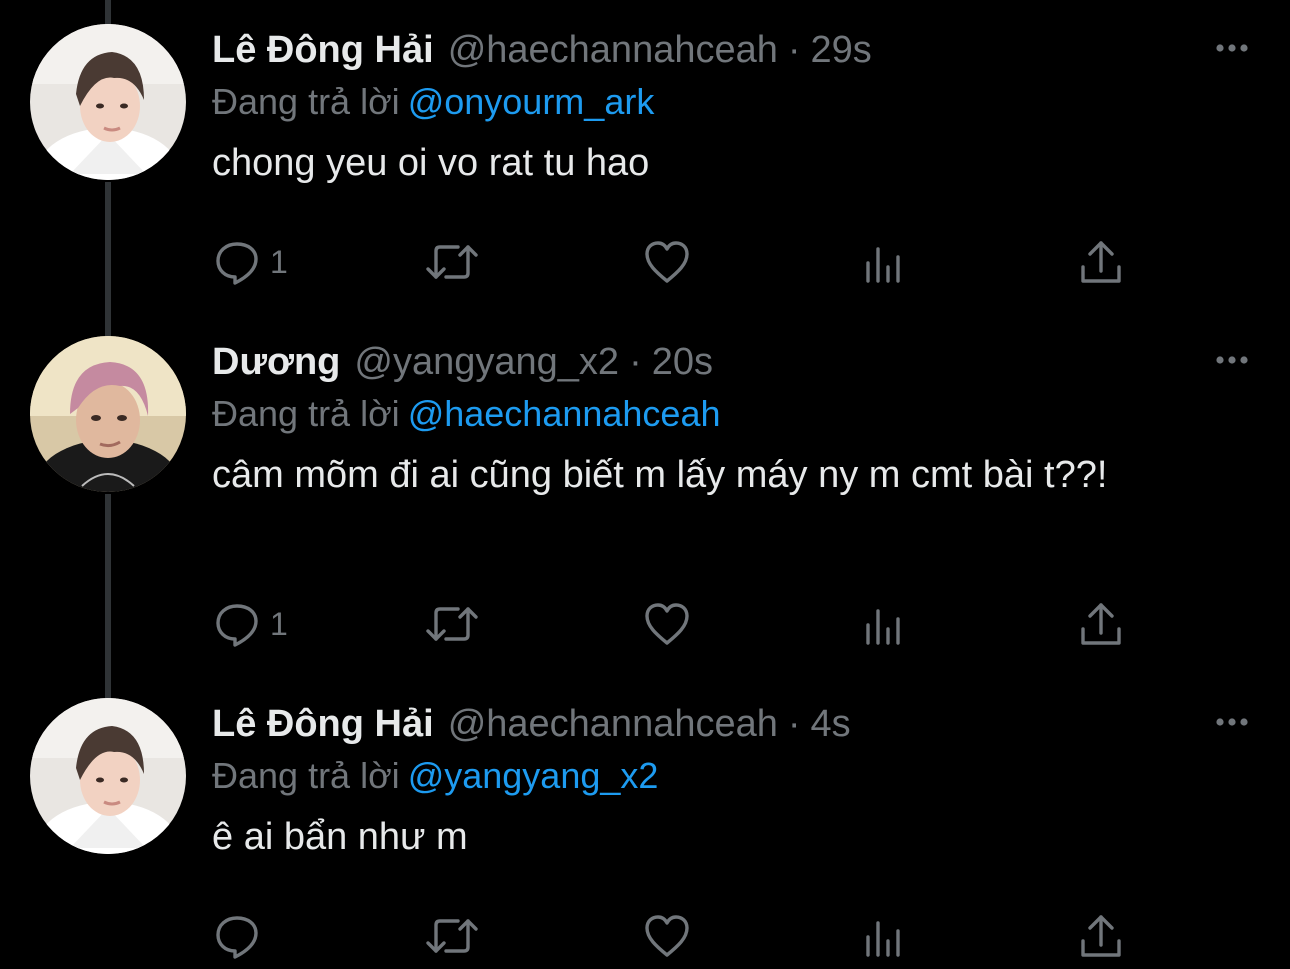 This screenshot has width=1290, height=969. What do you see at coordinates (564, 413) in the screenshot?
I see `mention-link: @haechannahceah` at bounding box center [564, 413].